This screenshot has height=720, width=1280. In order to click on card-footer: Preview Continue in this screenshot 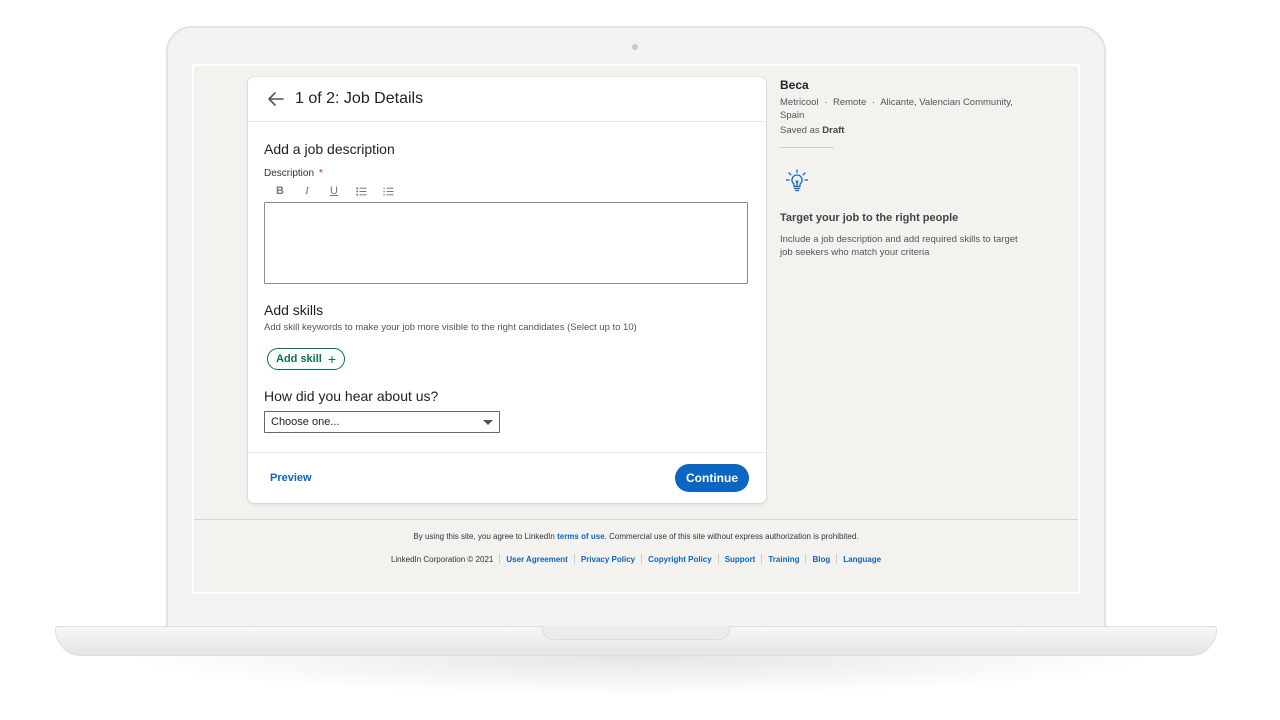, I will do `click(507, 477)`.